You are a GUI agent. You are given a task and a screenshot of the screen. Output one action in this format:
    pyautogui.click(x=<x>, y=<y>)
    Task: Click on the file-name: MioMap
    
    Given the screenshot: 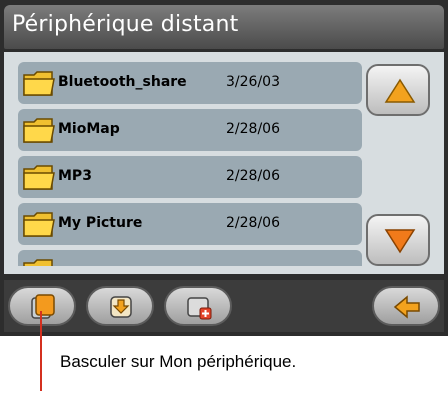 What is the action you would take?
    pyautogui.click(x=89, y=129)
    